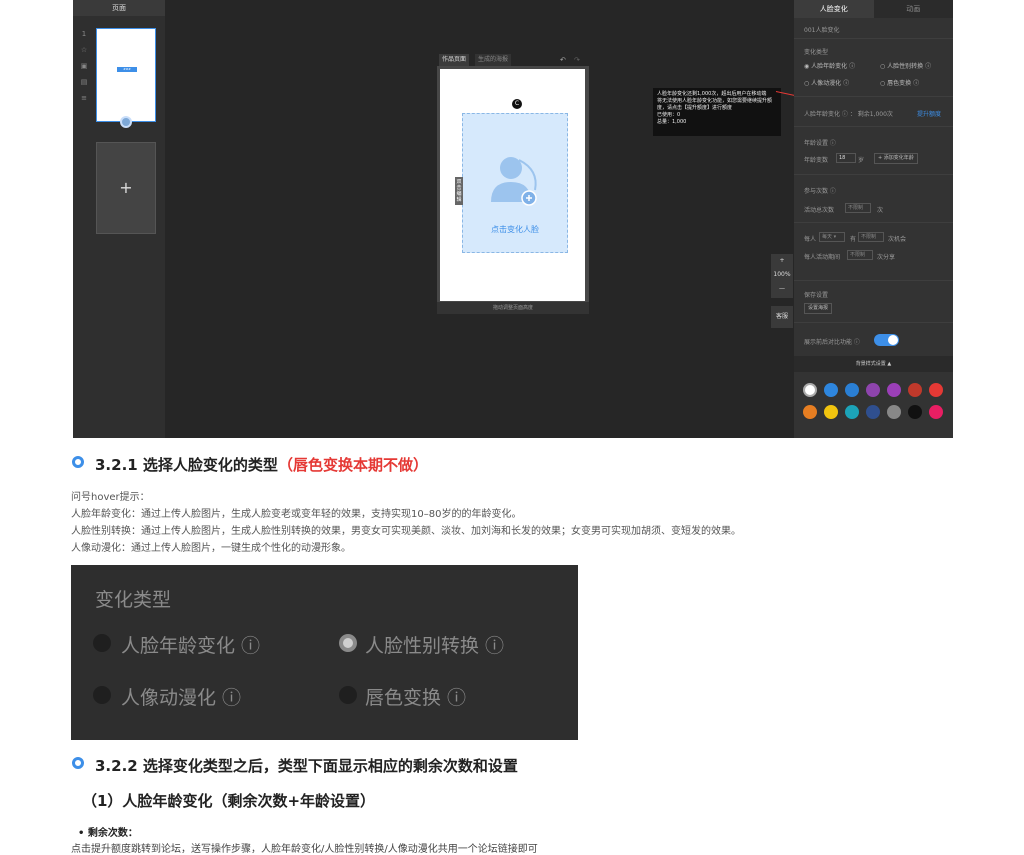  Describe the element at coordinates (816, 160) in the screenshot. I see `age-change-label: 年龄变数` at that location.